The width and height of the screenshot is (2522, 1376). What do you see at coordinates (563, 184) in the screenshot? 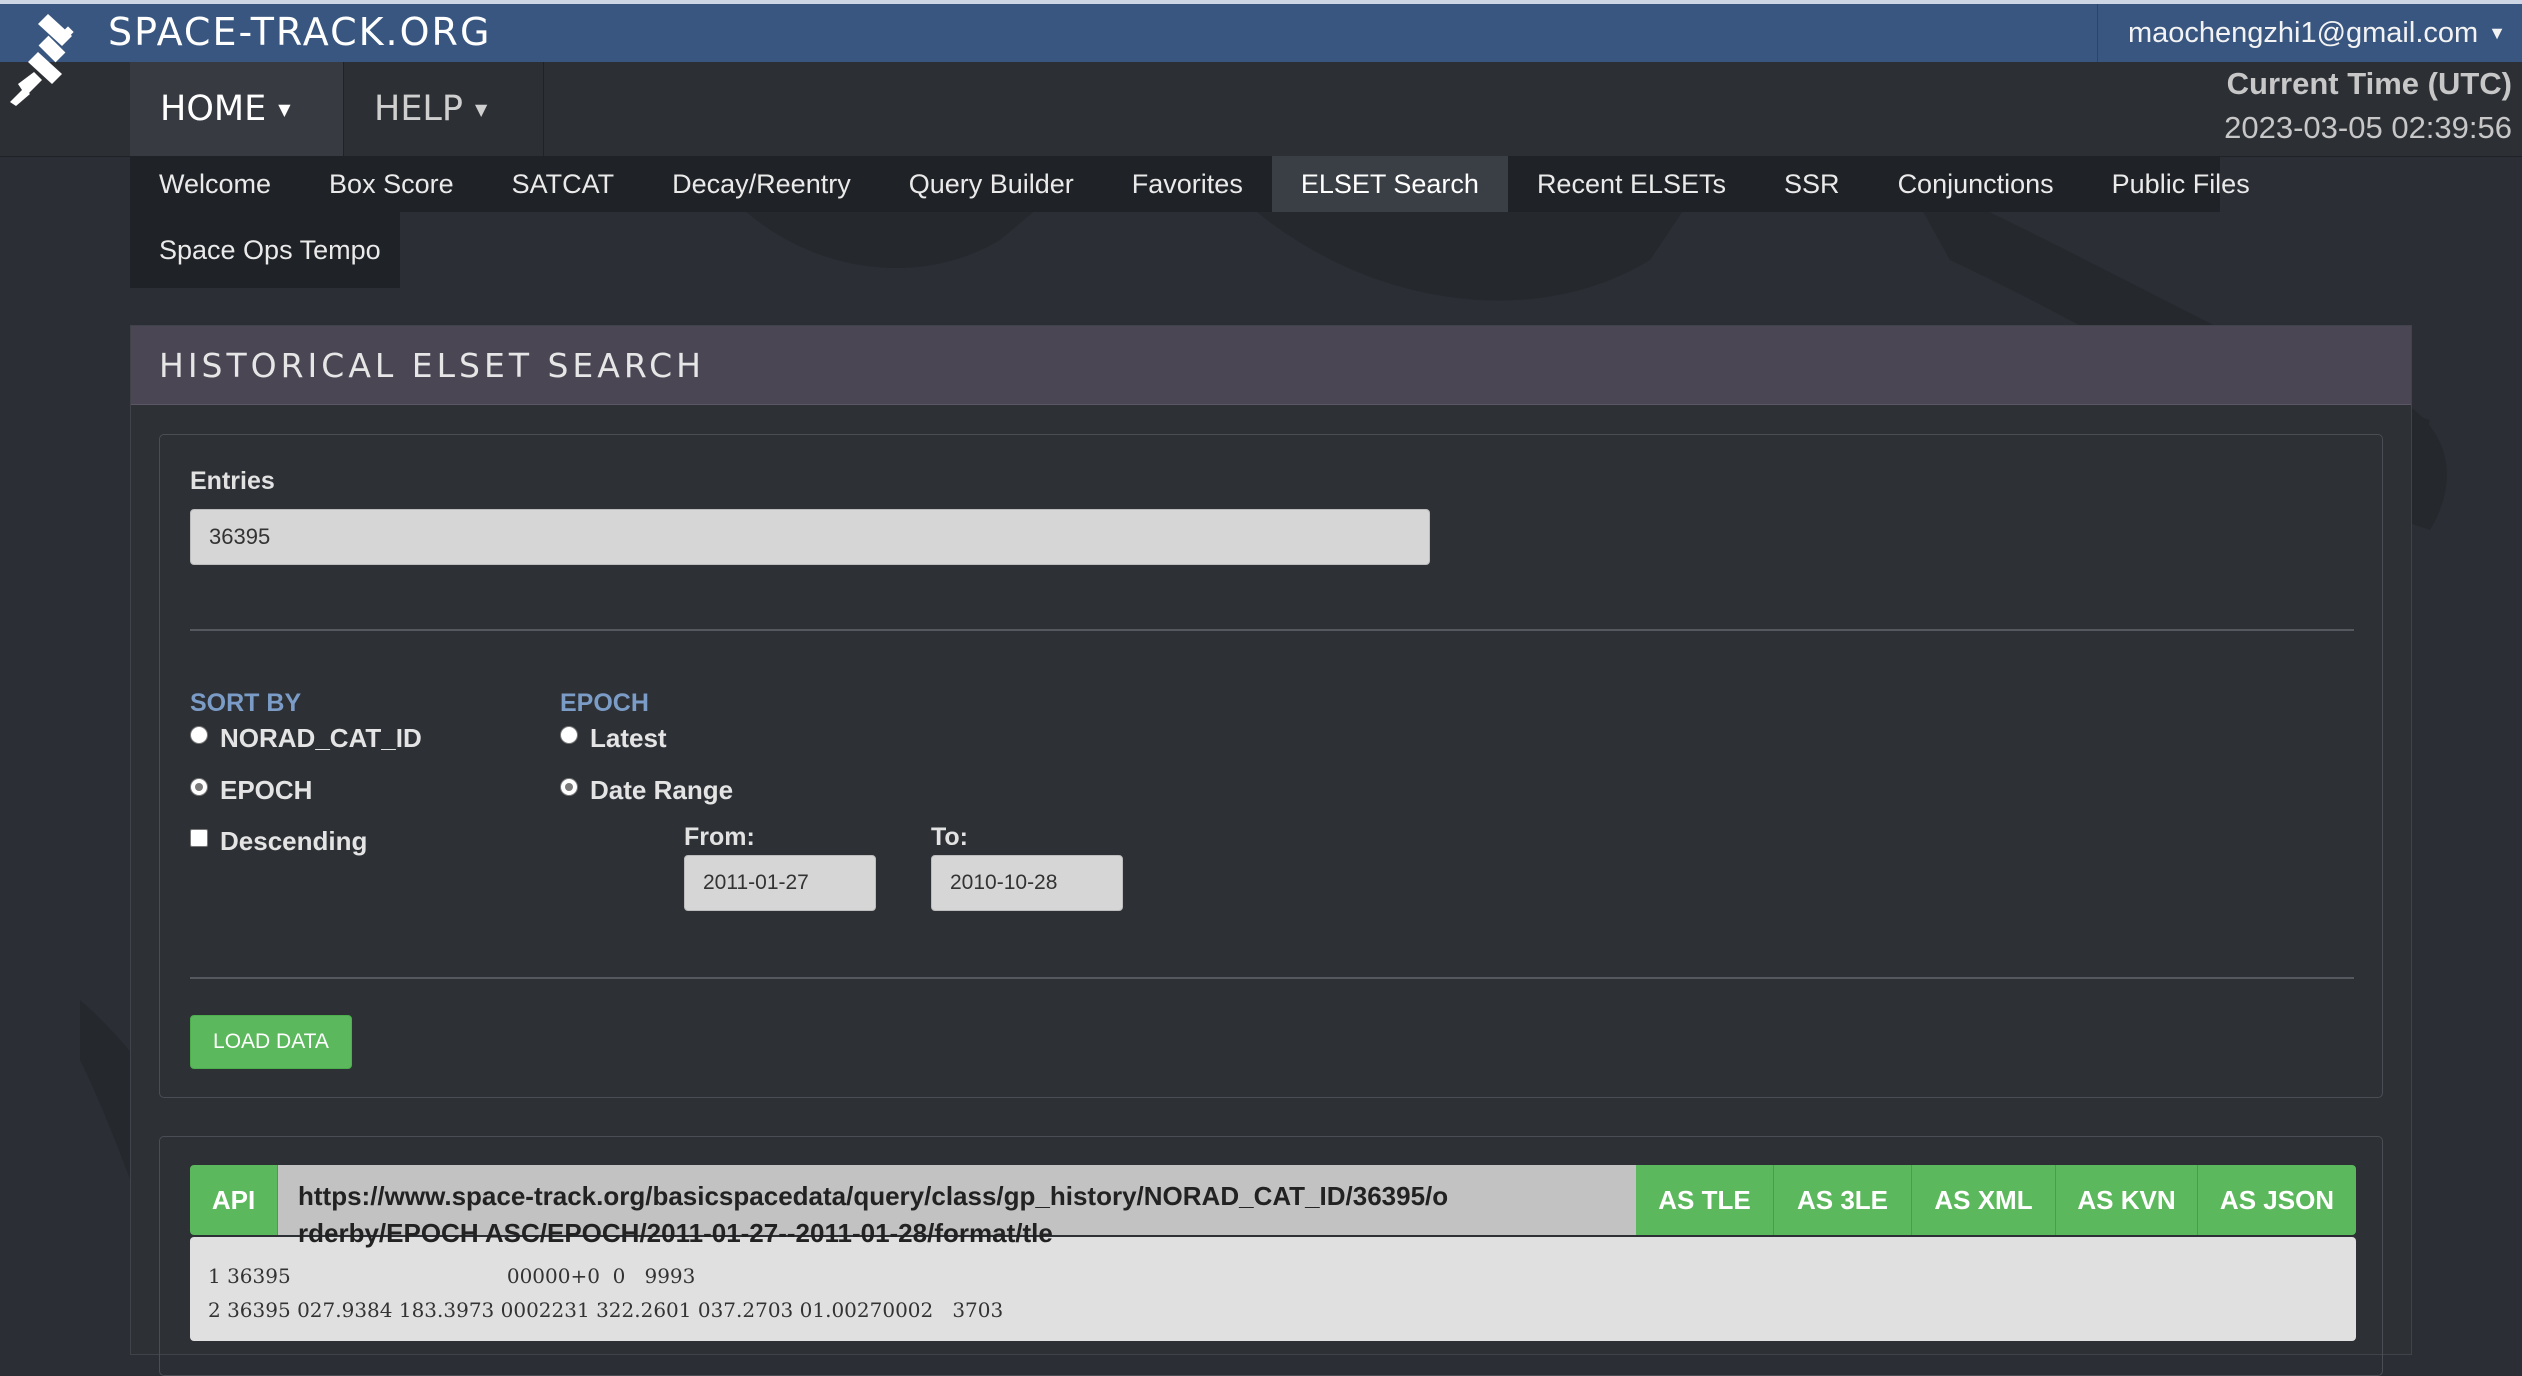
I see `tab-satcat: SATCAT` at bounding box center [563, 184].